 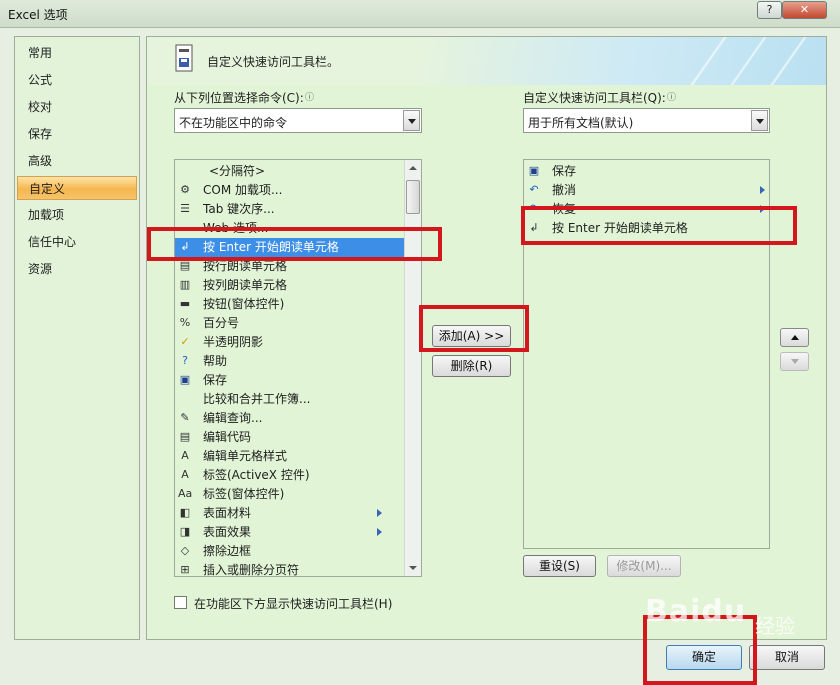 I want to click on label-form-icon: Aa, so click(x=185, y=493).